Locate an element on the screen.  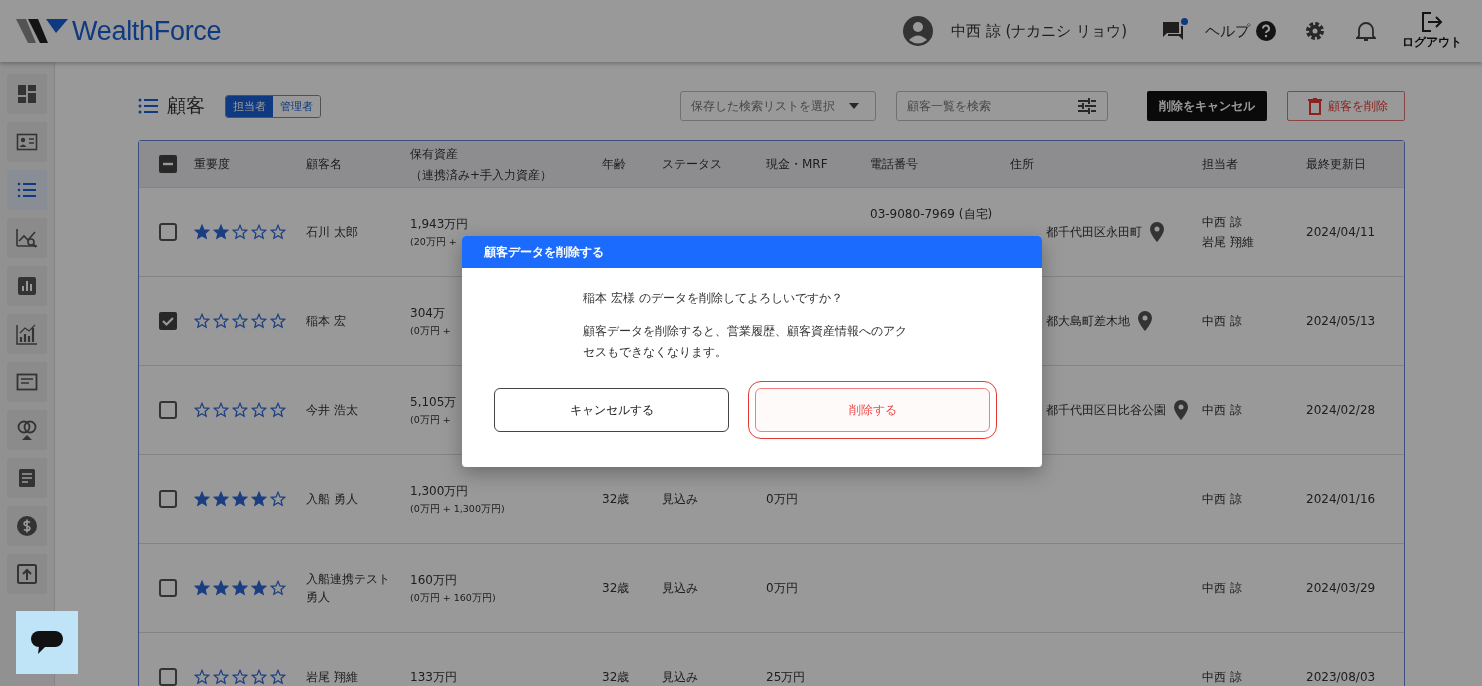
manager-name: 岩尾 翔維 is located at coordinates (1228, 242).